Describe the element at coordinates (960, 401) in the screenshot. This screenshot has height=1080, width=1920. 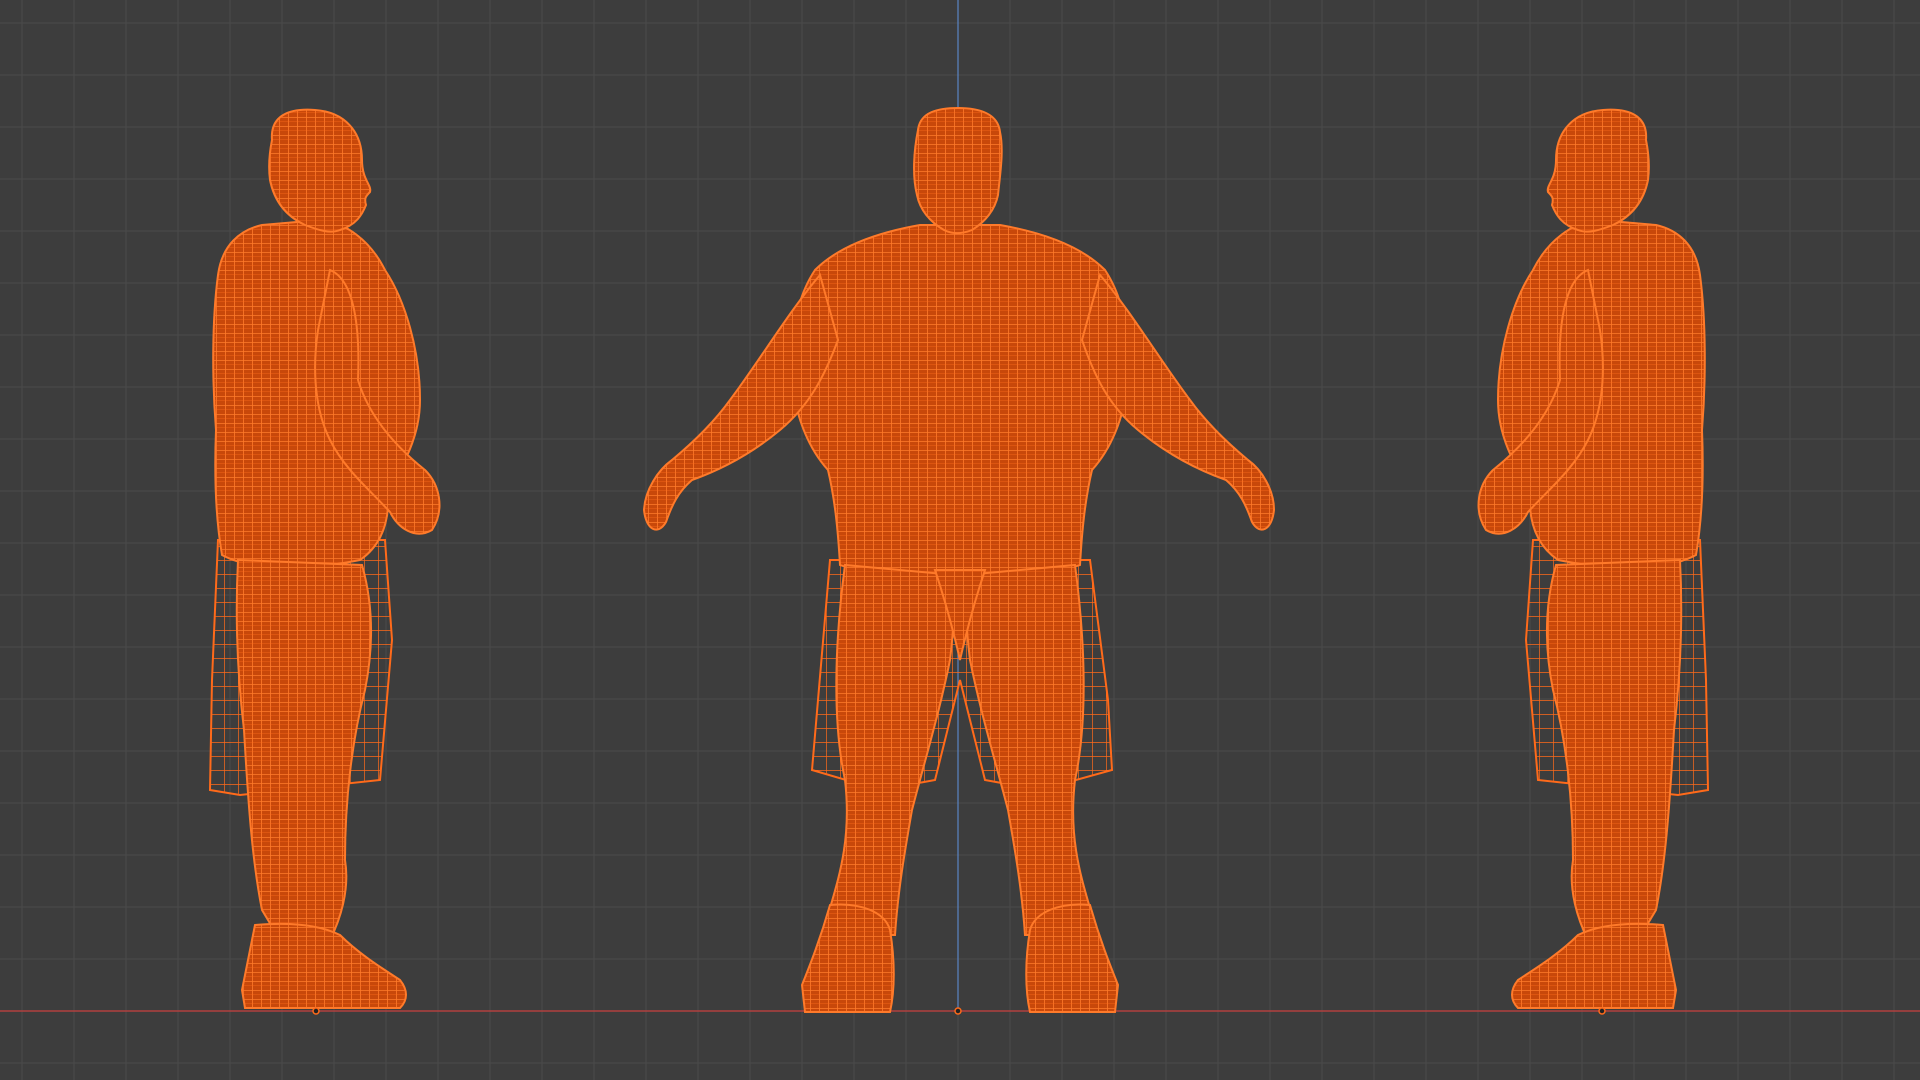
I see `torso-mesh` at that location.